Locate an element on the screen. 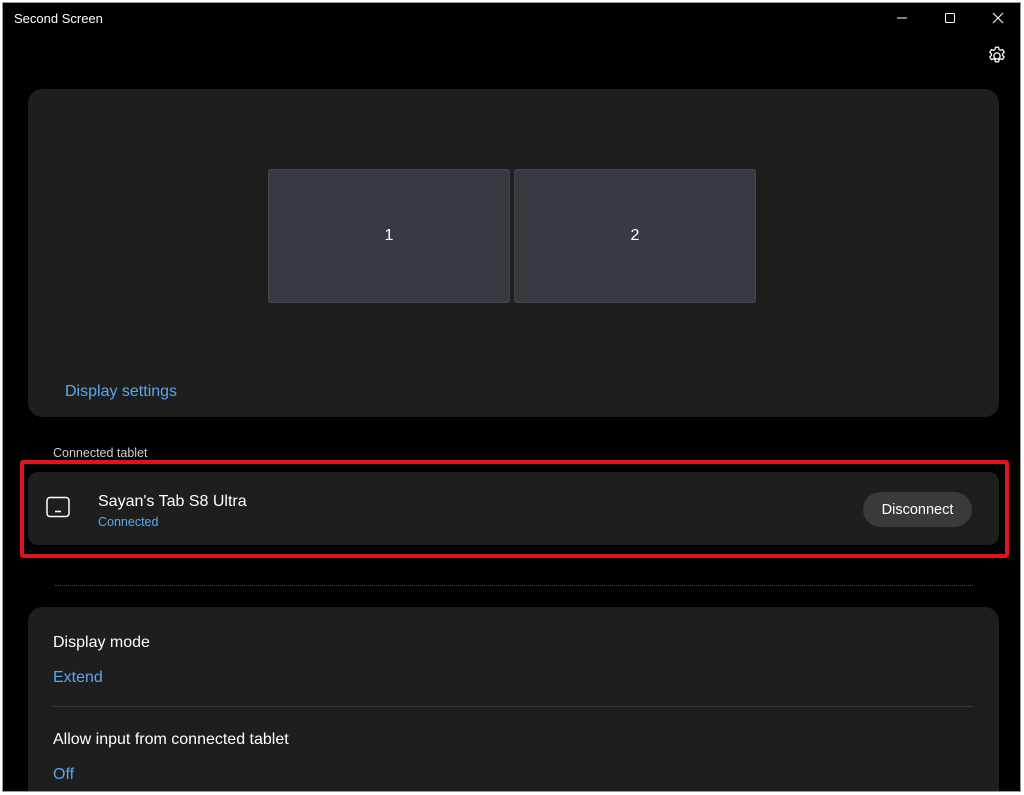 This screenshot has width=1024, height=795. display-2-number: 2 is located at coordinates (635, 235).